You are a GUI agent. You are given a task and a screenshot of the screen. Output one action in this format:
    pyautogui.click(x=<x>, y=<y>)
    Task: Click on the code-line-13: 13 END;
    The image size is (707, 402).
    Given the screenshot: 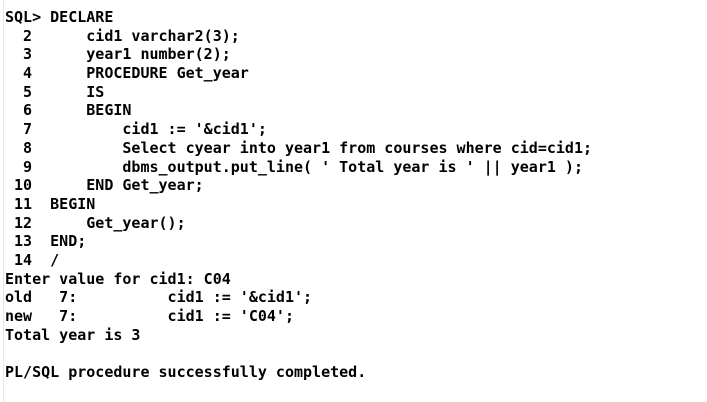 What is the action you would take?
    pyautogui.click(x=46, y=241)
    